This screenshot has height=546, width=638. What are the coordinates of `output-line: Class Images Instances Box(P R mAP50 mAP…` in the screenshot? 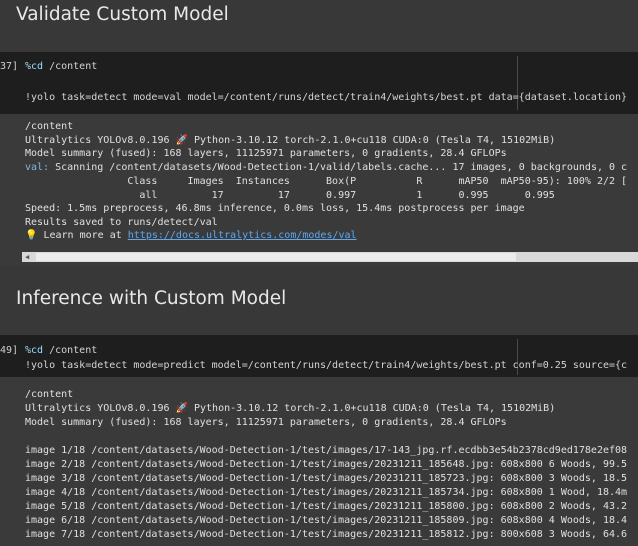 It's located at (326, 181).